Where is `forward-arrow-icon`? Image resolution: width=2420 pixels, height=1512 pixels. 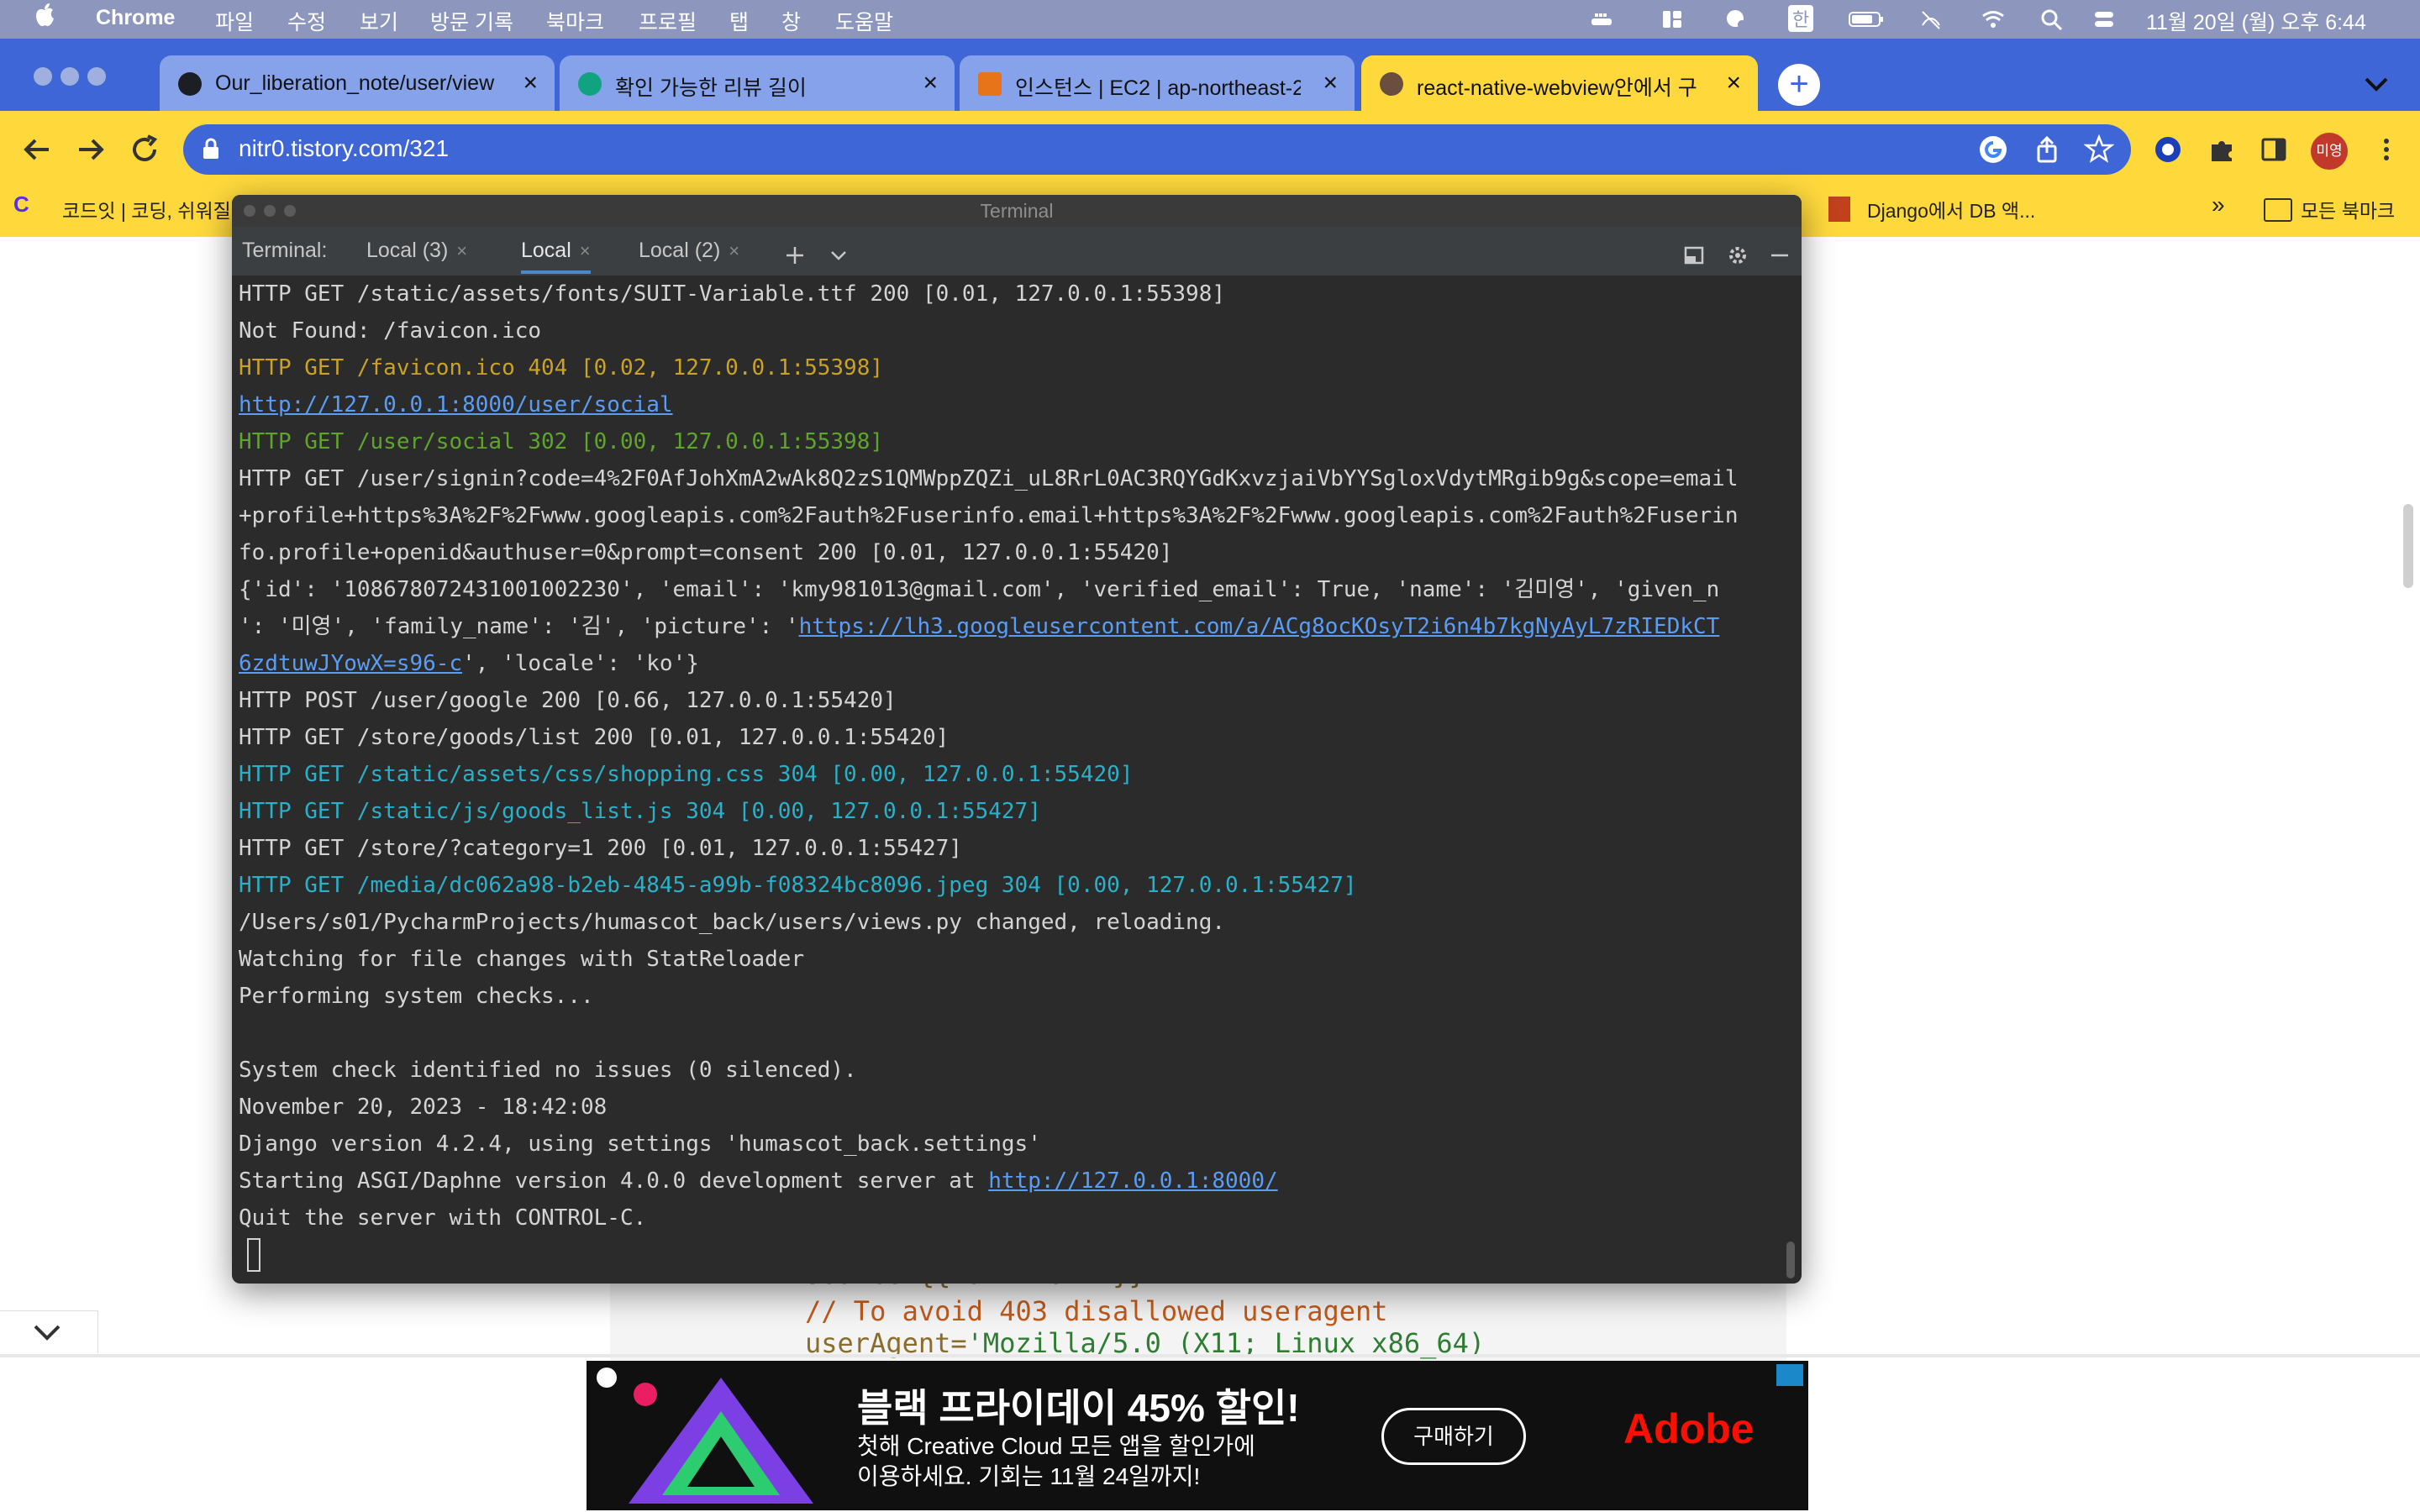 forward-arrow-icon is located at coordinates (91, 149).